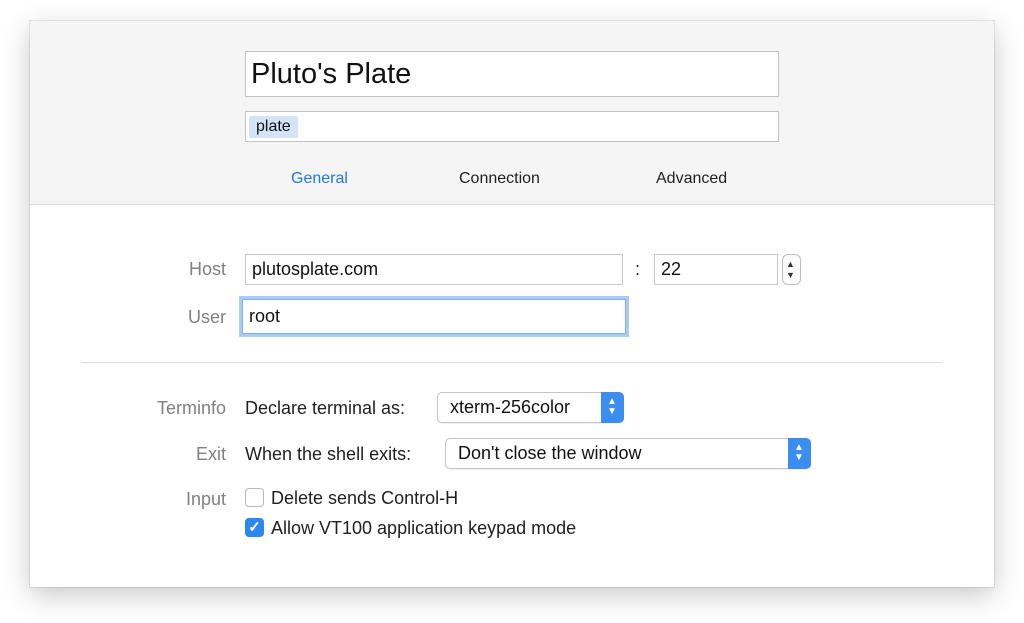 This screenshot has height=623, width=1024. What do you see at coordinates (512, 74) in the screenshot?
I see `title-input: Pluto's Plate` at bounding box center [512, 74].